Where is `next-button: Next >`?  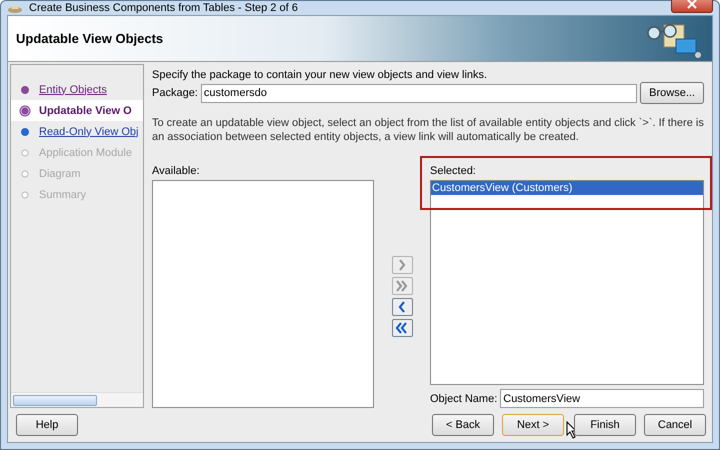 next-button: Next > is located at coordinates (533, 425).